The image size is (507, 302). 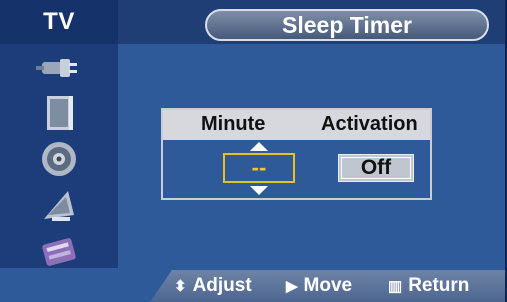 I want to click on picture-panel-icon, so click(x=60, y=113).